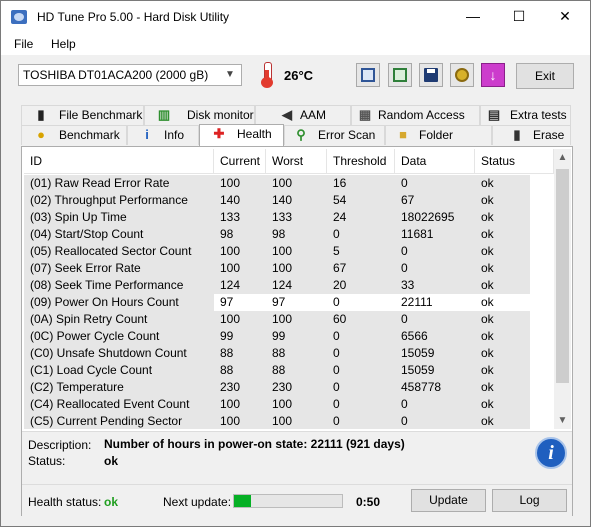 The image size is (591, 527). Describe the element at coordinates (65, 502) in the screenshot. I see `health-status-label: Health status:` at that location.